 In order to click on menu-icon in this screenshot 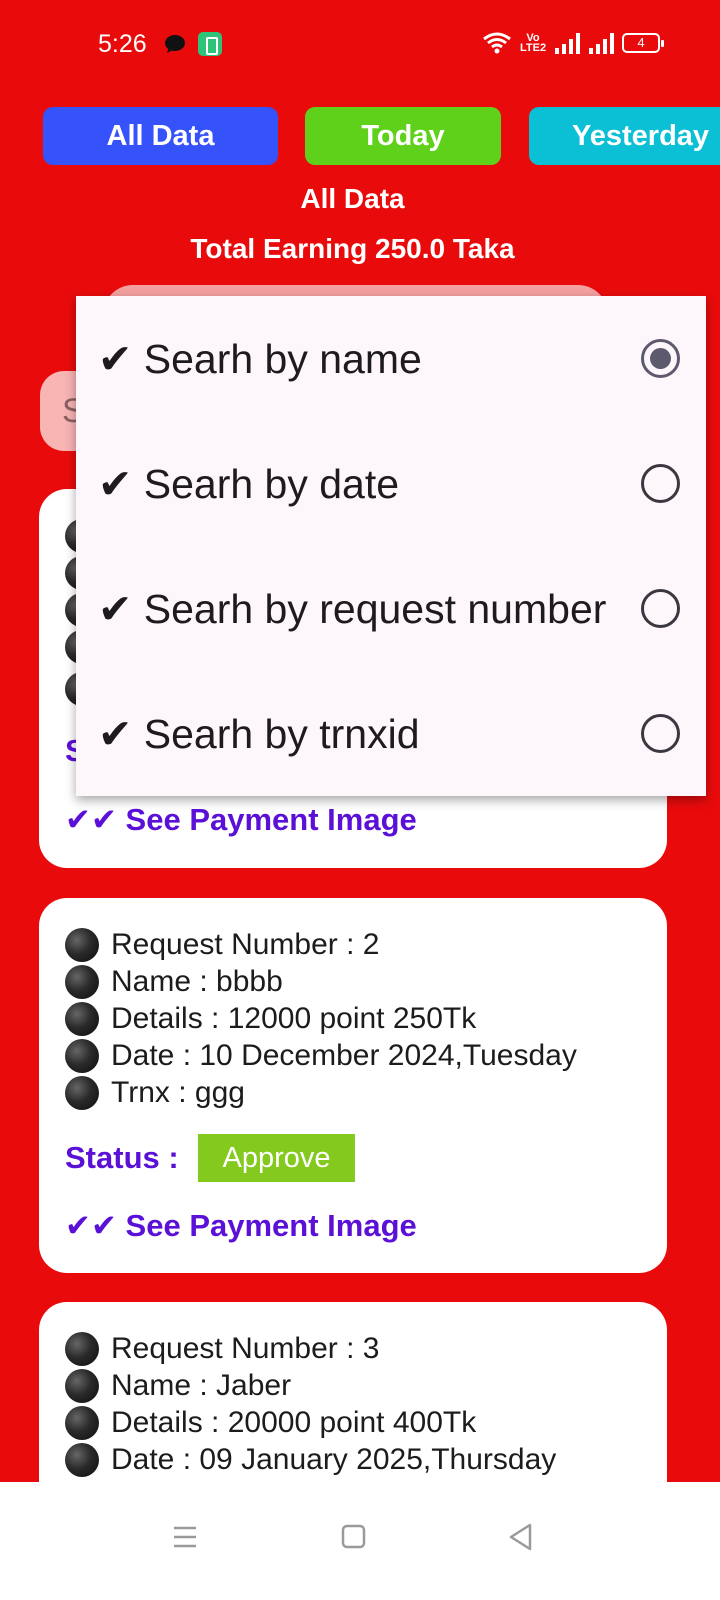, I will do `click(185, 1537)`.